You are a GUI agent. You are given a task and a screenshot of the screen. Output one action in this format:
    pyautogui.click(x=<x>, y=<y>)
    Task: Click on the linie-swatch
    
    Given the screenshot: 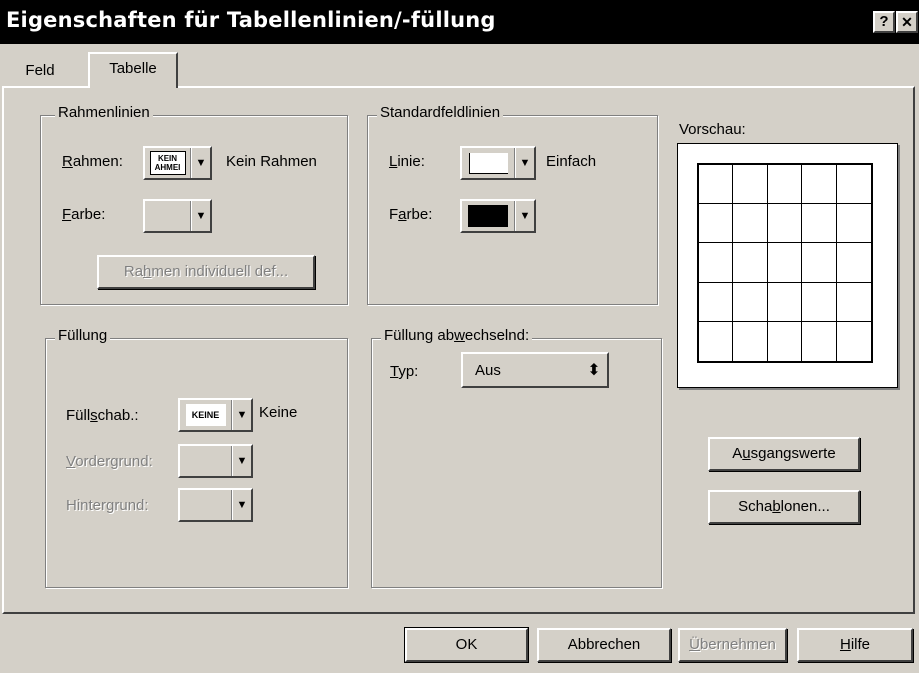 What is the action you would take?
    pyautogui.click(x=488, y=163)
    